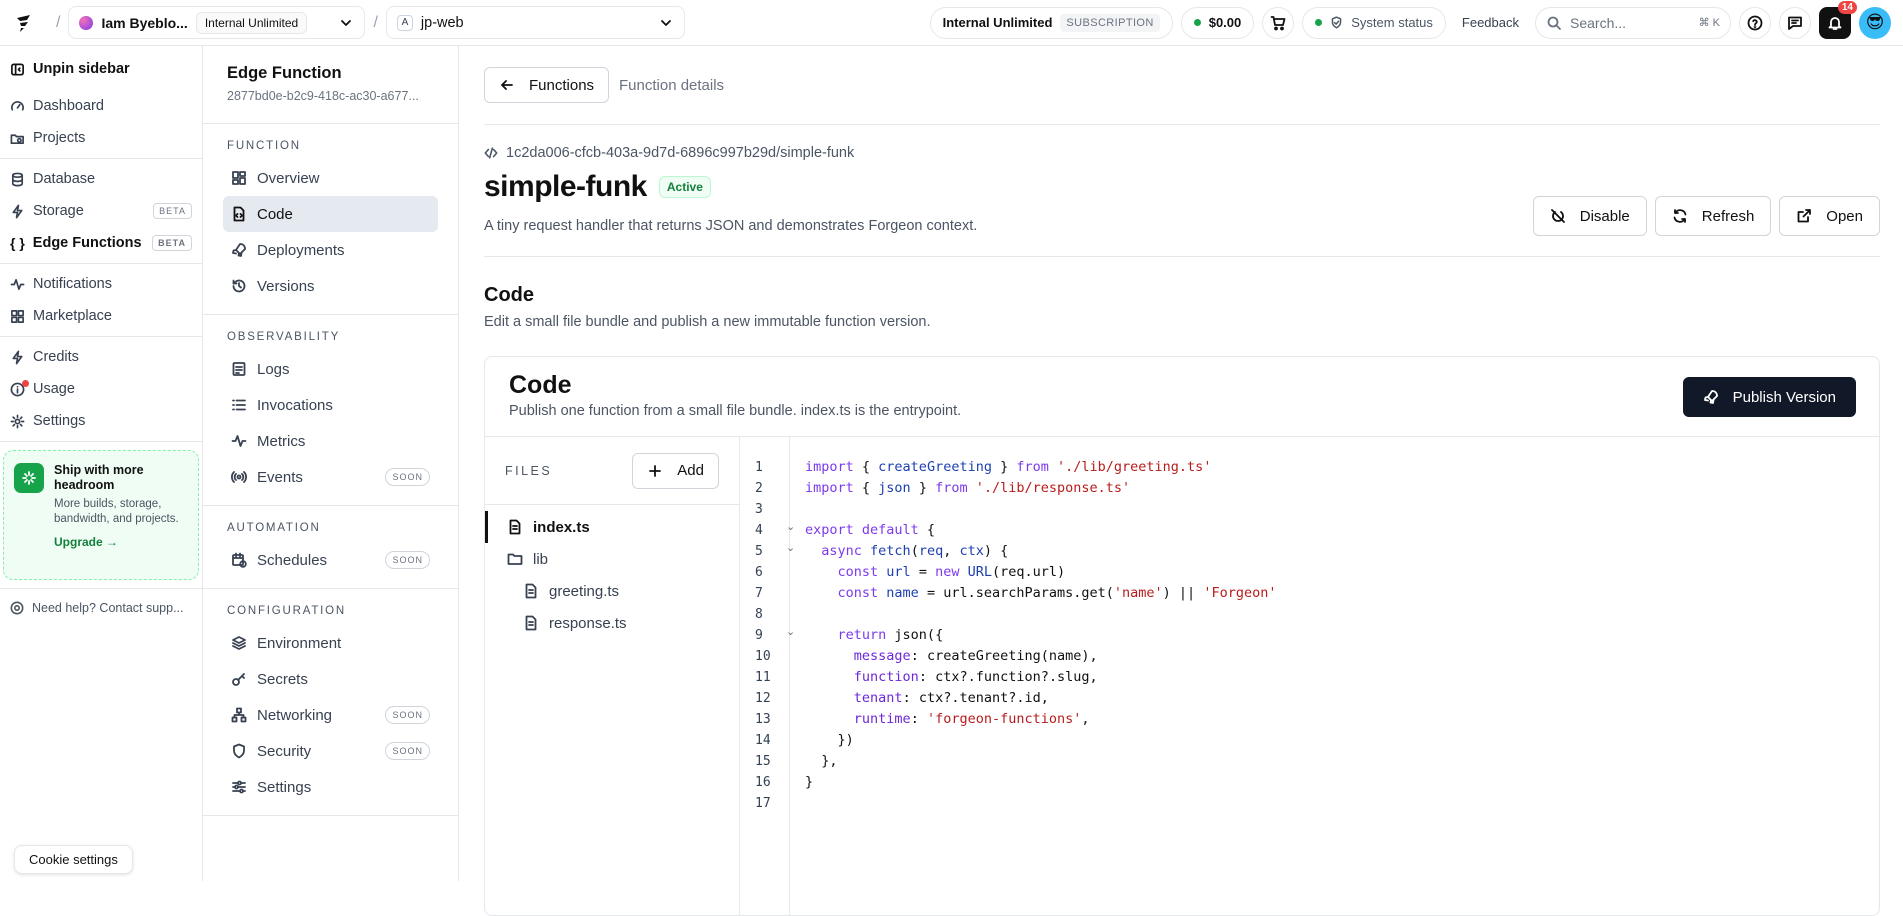 Image resolution: width=1903 pixels, height=916 pixels. Describe the element at coordinates (121, 542) in the screenshot. I see `upgrade-link: Upgrade →` at that location.